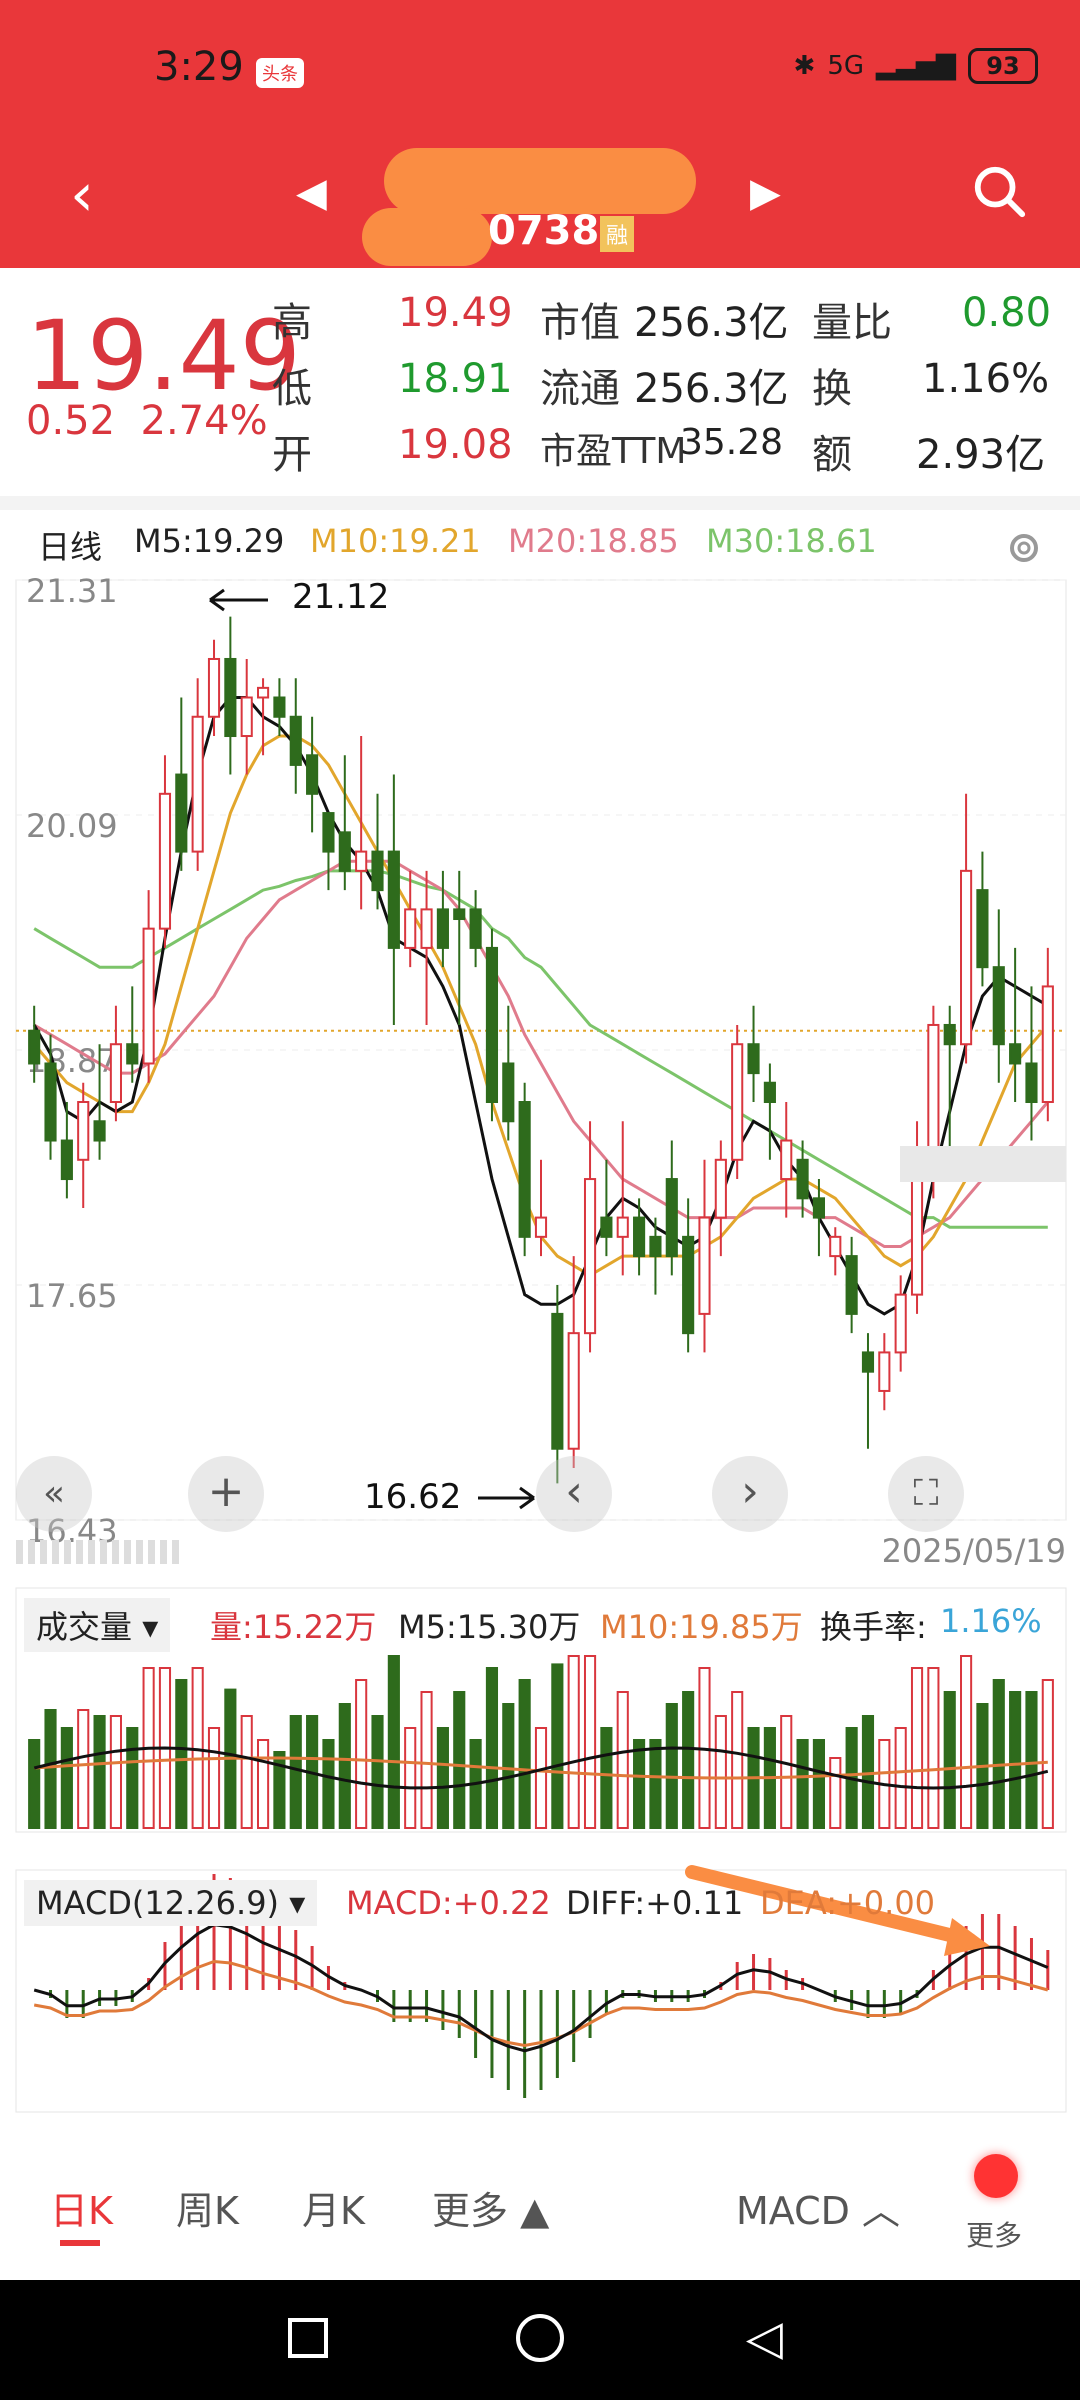  I want to click on recent-apps-button, so click(308, 2338).